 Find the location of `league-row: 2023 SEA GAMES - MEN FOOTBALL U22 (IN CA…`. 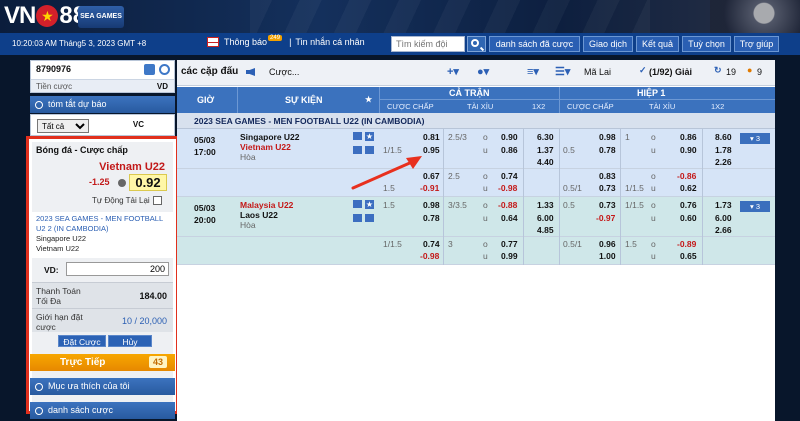

league-row: 2023 SEA GAMES - MEN FOOTBALL U22 (IN CA… is located at coordinates (476, 121).